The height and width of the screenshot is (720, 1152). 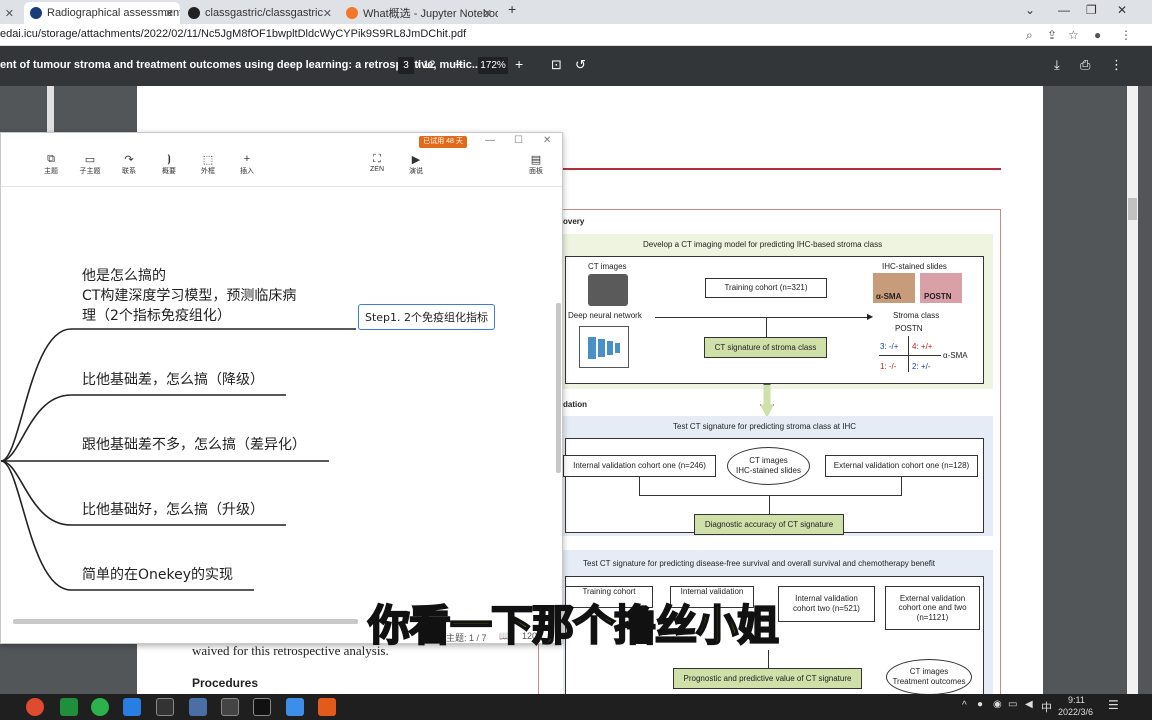 What do you see at coordinates (769, 524) in the screenshot?
I see `diagnostic-accuracy-box: Diagnostic accuracy of CT signature` at bounding box center [769, 524].